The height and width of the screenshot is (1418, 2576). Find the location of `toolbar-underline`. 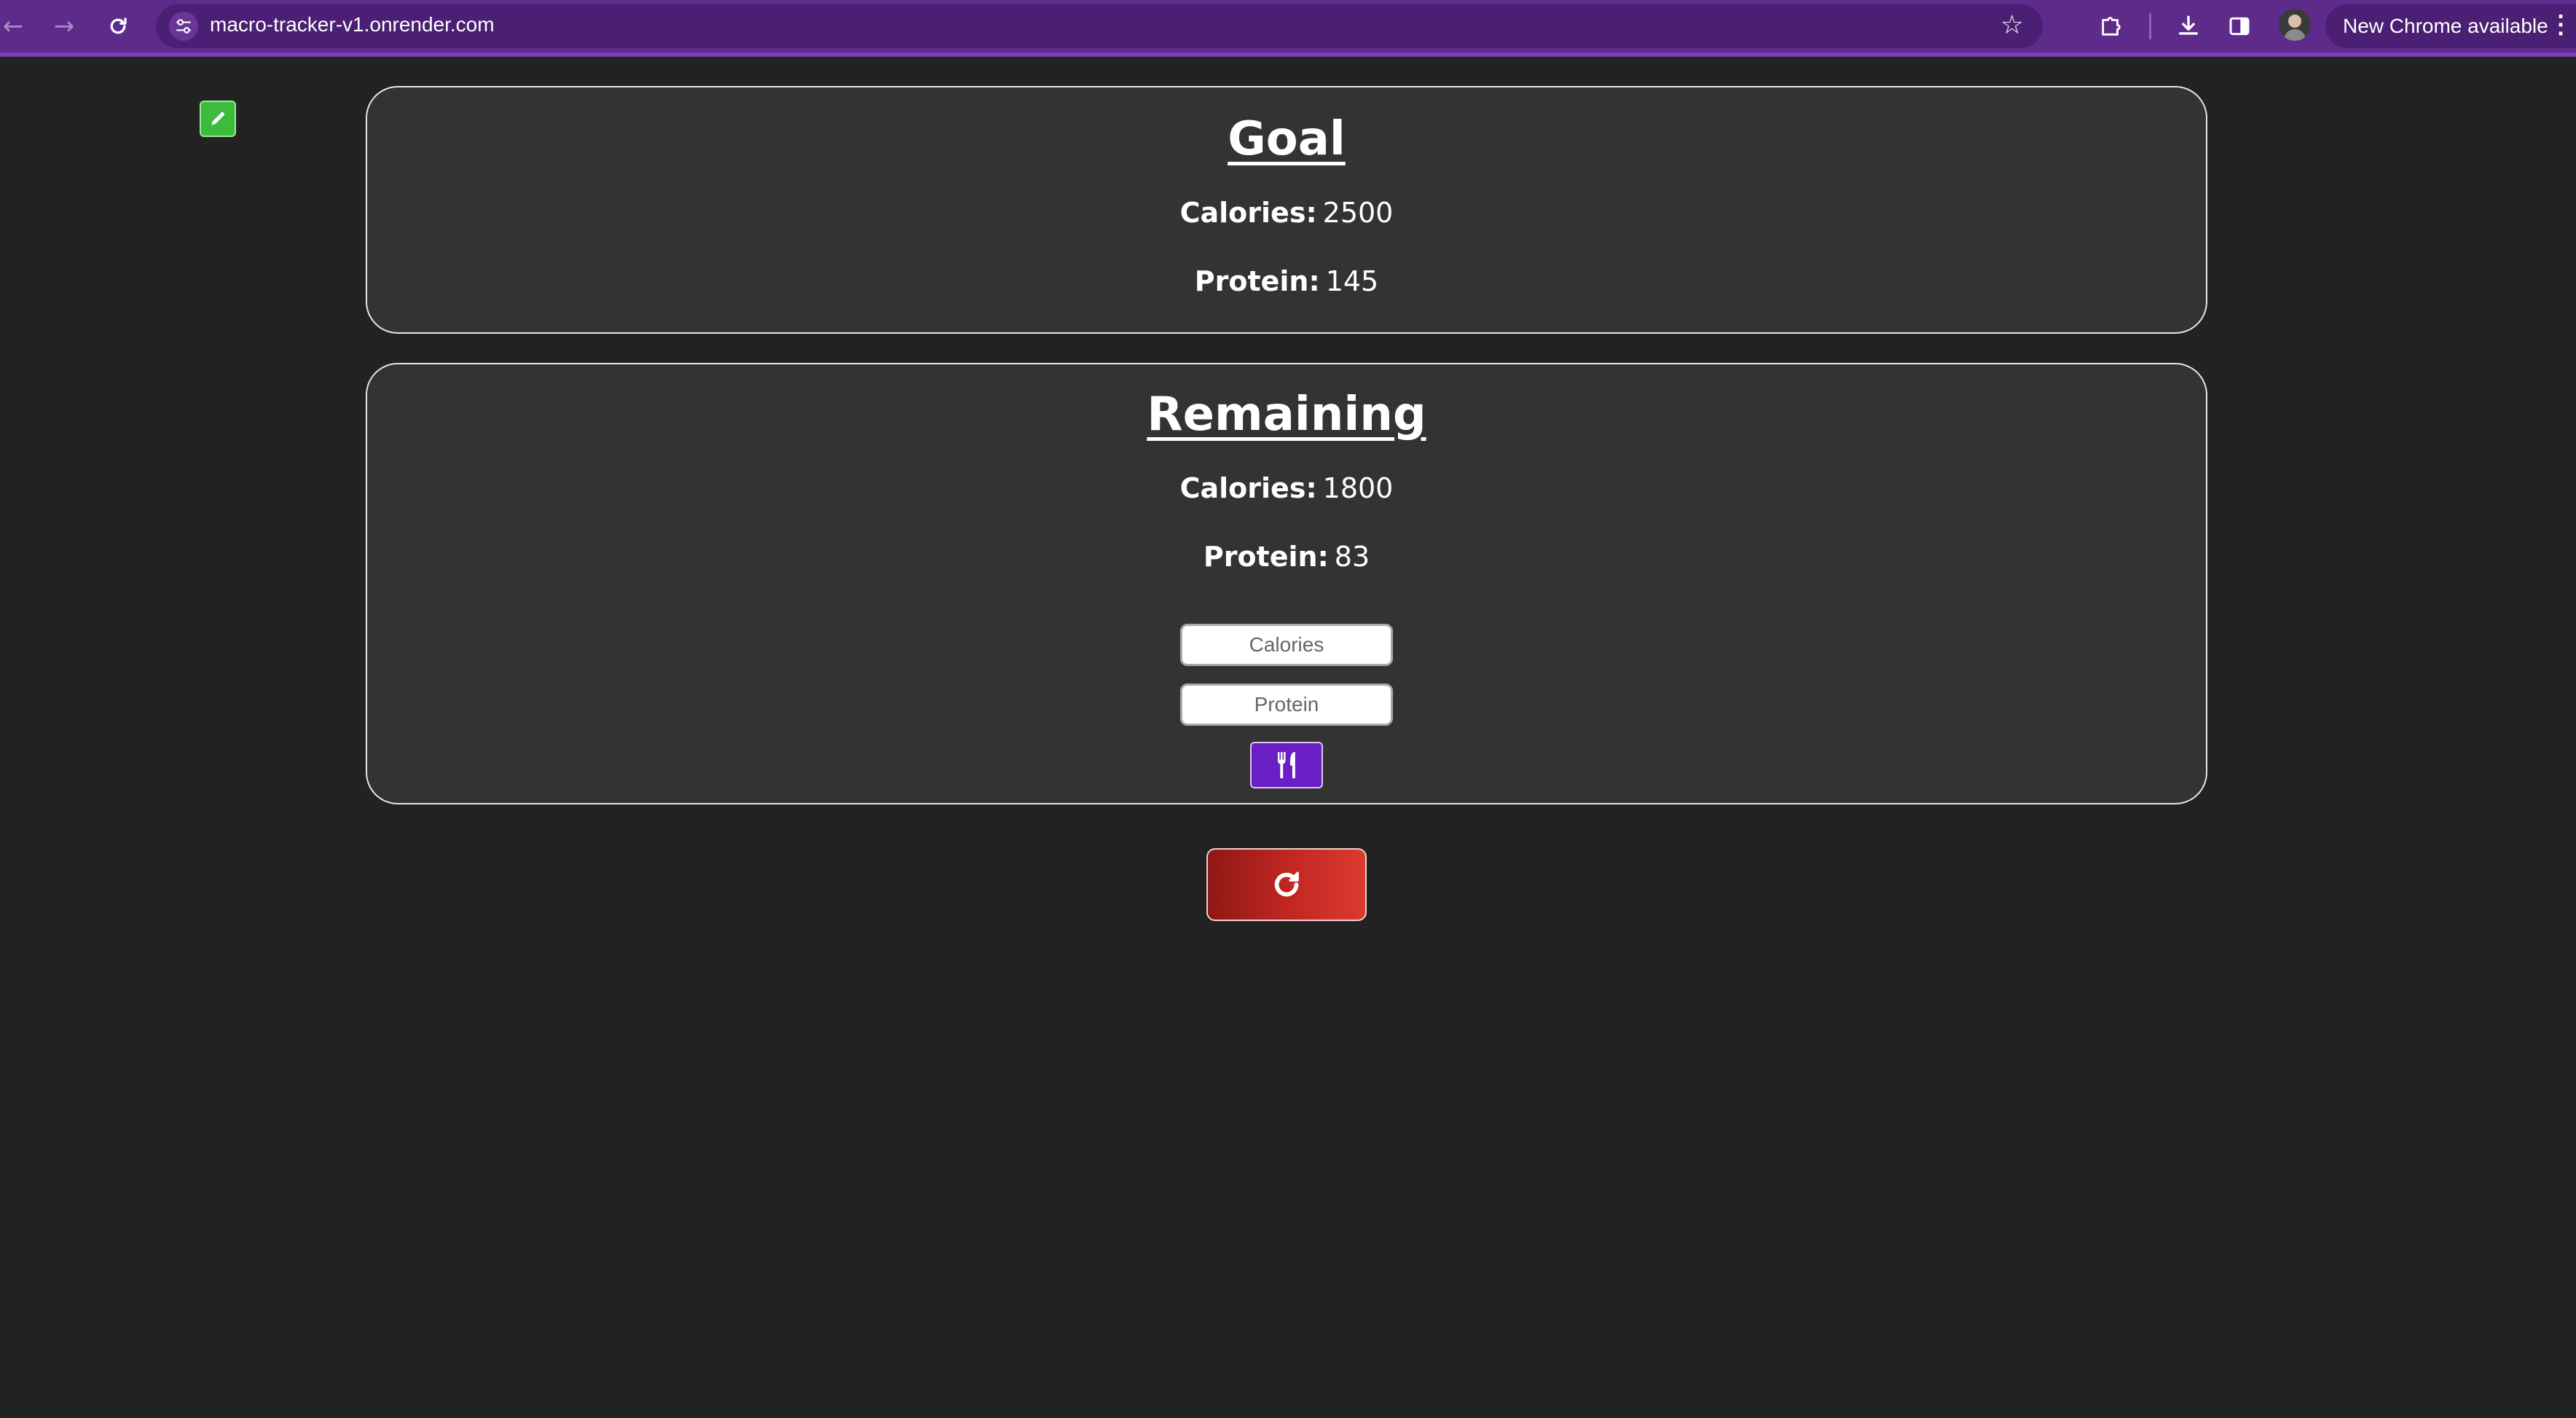

toolbar-underline is located at coordinates (1288, 55).